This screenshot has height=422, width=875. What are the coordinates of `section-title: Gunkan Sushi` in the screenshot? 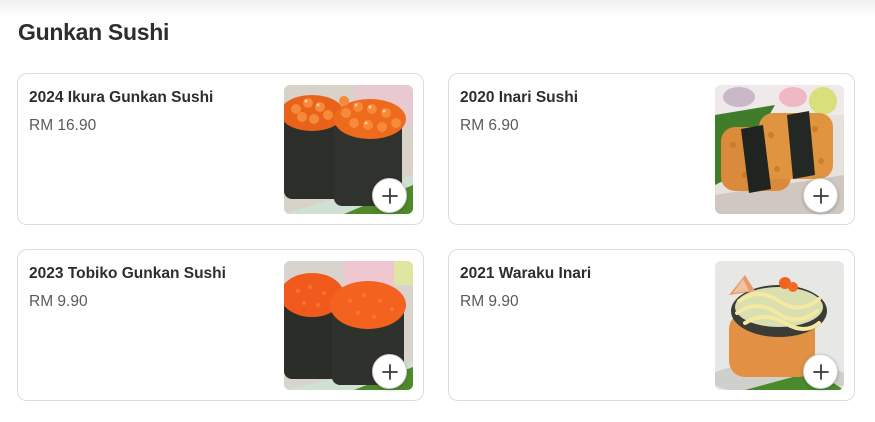 It's located at (94, 32).